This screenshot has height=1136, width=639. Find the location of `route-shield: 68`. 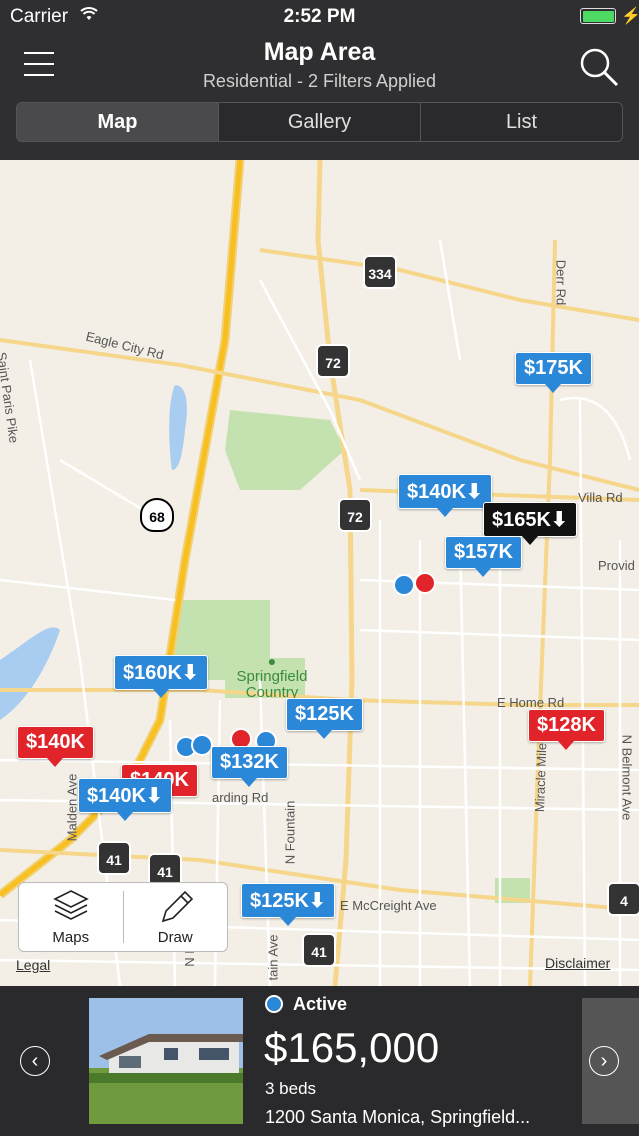

route-shield: 68 is located at coordinates (157, 515).